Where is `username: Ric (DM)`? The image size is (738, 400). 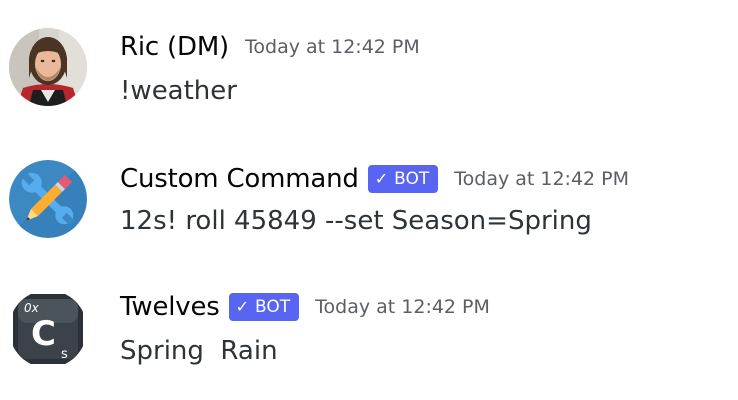 username: Ric (DM) is located at coordinates (174, 47).